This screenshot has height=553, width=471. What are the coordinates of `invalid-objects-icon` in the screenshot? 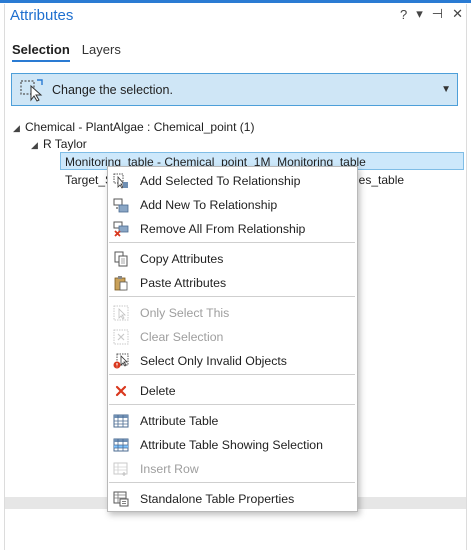 It's located at (121, 361).